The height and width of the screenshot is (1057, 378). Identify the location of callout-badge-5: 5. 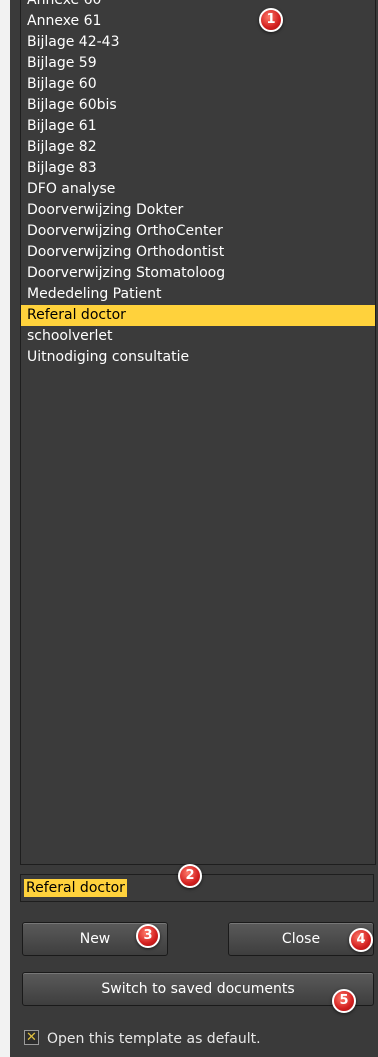
(344, 1001).